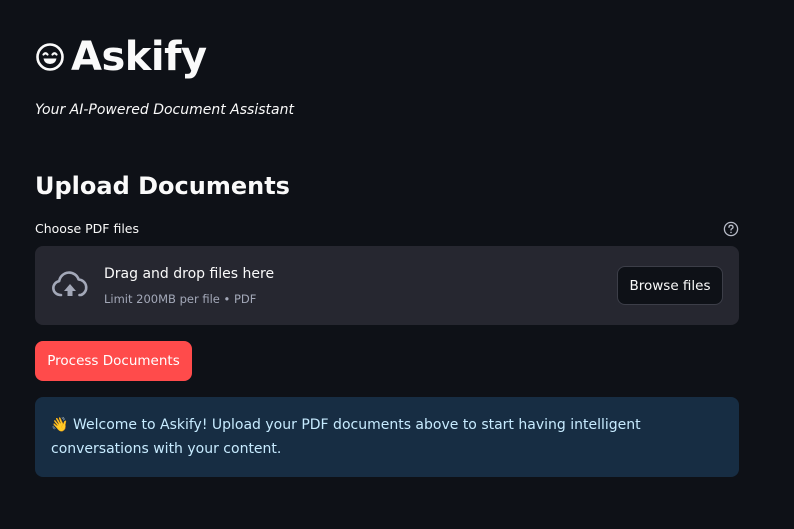 The width and height of the screenshot is (794, 529). Describe the element at coordinates (60, 425) in the screenshot. I see `waving-hand-icon: 👋` at that location.